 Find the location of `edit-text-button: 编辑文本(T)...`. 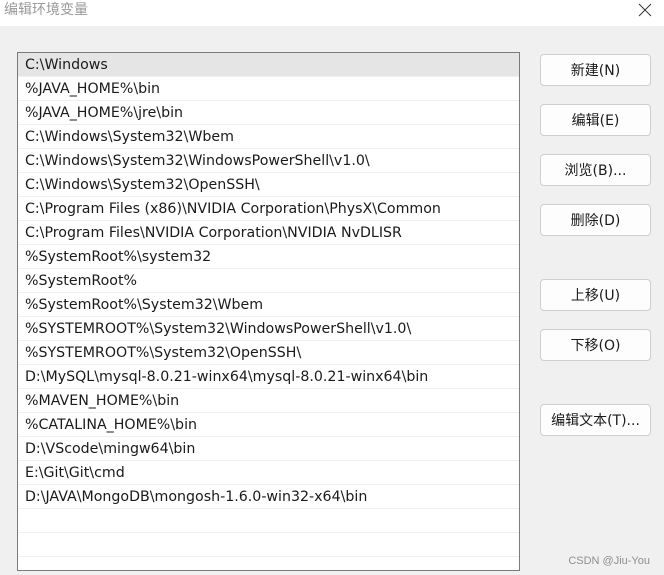

edit-text-button: 编辑文本(T)... is located at coordinates (595, 420).